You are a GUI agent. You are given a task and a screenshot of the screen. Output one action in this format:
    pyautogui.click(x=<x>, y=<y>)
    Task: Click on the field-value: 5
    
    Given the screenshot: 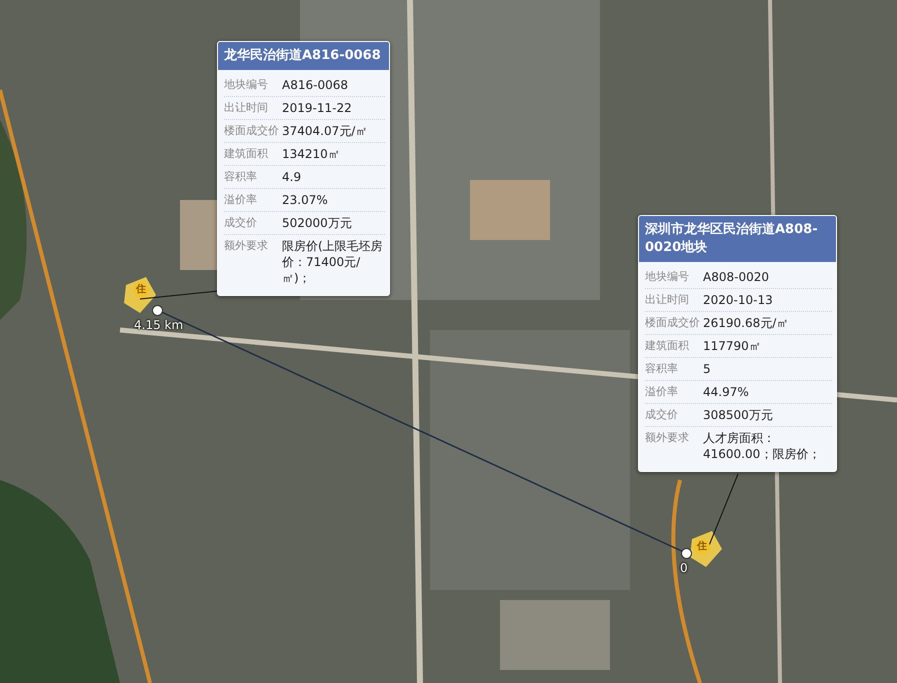 What is the action you would take?
    pyautogui.click(x=707, y=369)
    